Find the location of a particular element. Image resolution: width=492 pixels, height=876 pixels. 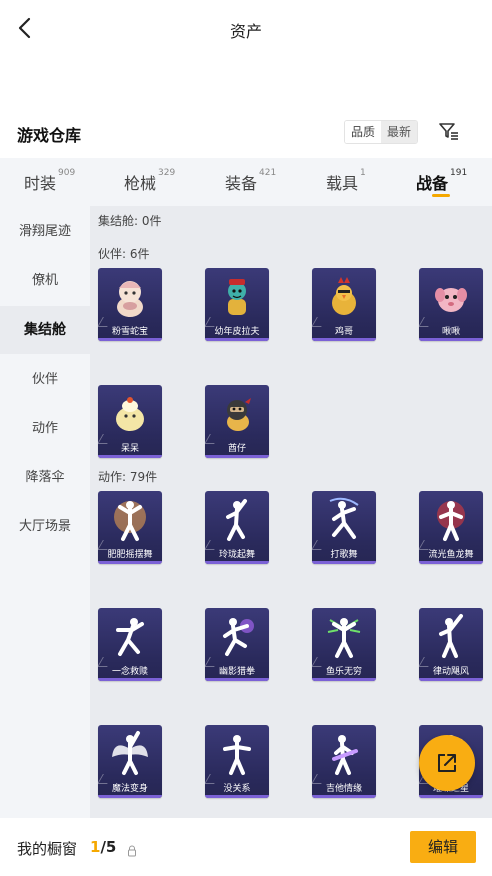

item-card: 鱼乐无穷 is located at coordinates (344, 644).